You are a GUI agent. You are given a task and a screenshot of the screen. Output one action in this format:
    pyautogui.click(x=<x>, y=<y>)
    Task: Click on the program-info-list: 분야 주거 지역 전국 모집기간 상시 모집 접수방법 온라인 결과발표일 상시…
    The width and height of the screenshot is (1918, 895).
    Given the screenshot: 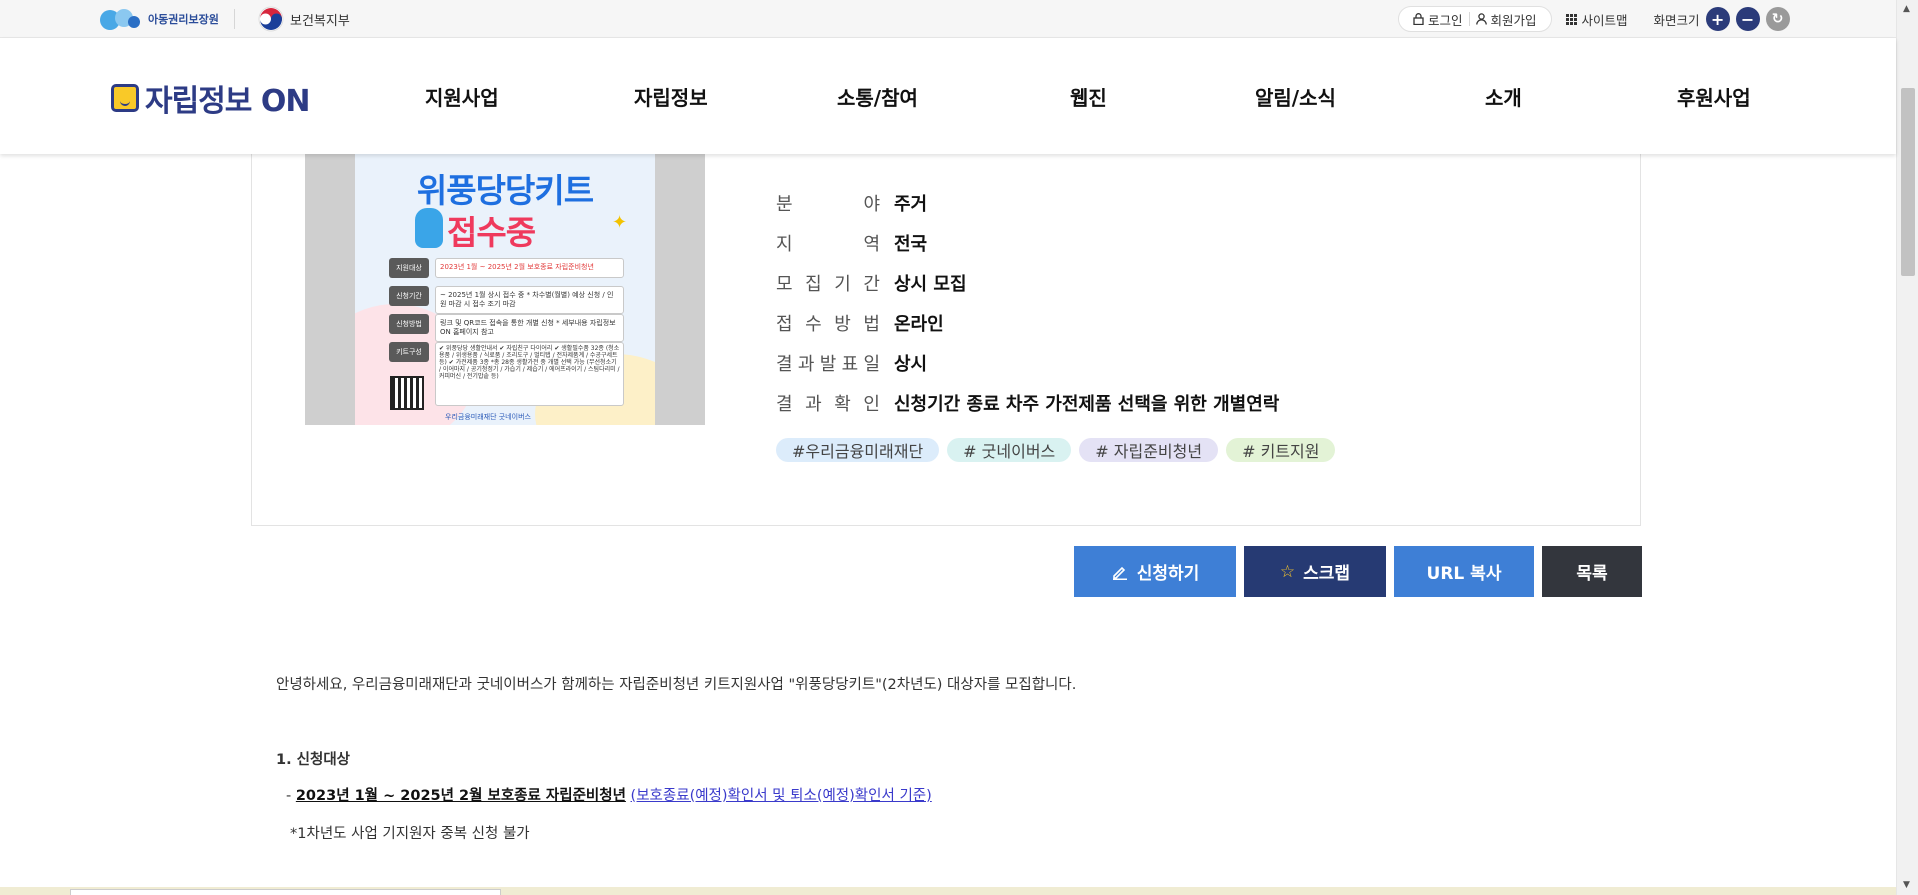 What is the action you would take?
    pyautogui.click(x=1027, y=303)
    